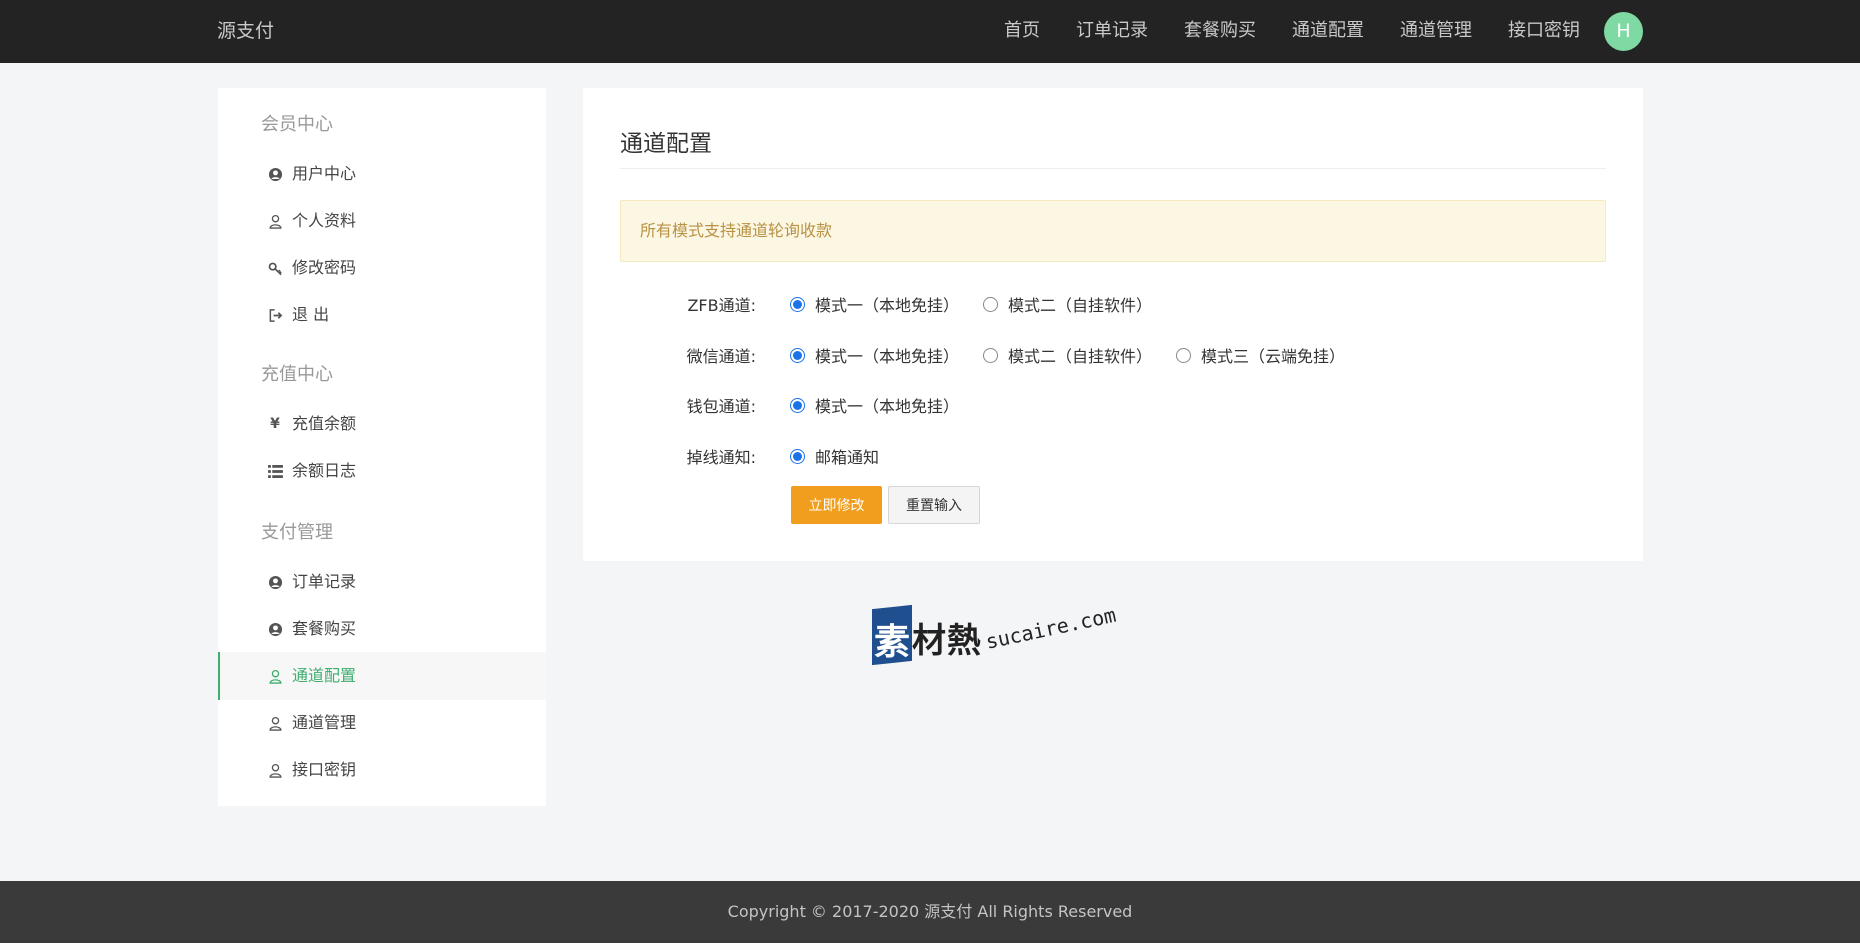 This screenshot has height=943, width=1860. I want to click on top-navbar: 源支付 首页 订单记录 套餐购买 通道配置 通道管理 接口密钥 H, so click(930, 31).